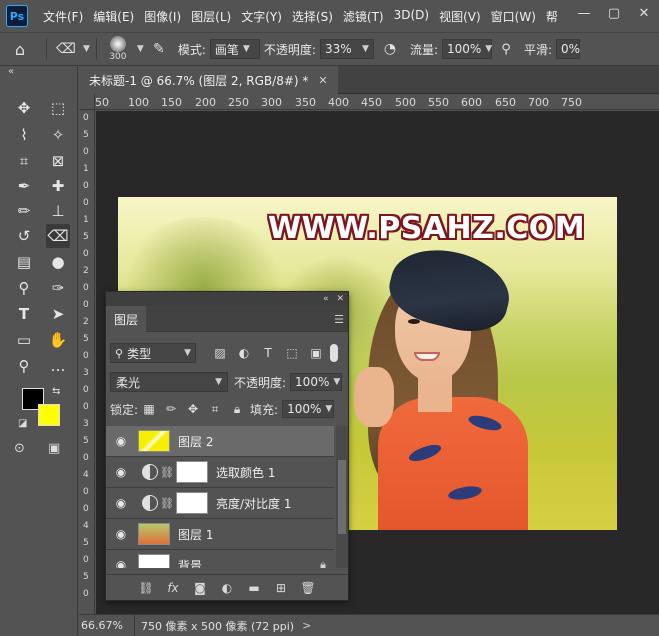 The height and width of the screenshot is (636, 659). Describe the element at coordinates (24, 108) in the screenshot. I see `move-tool-icon: ✥` at that location.